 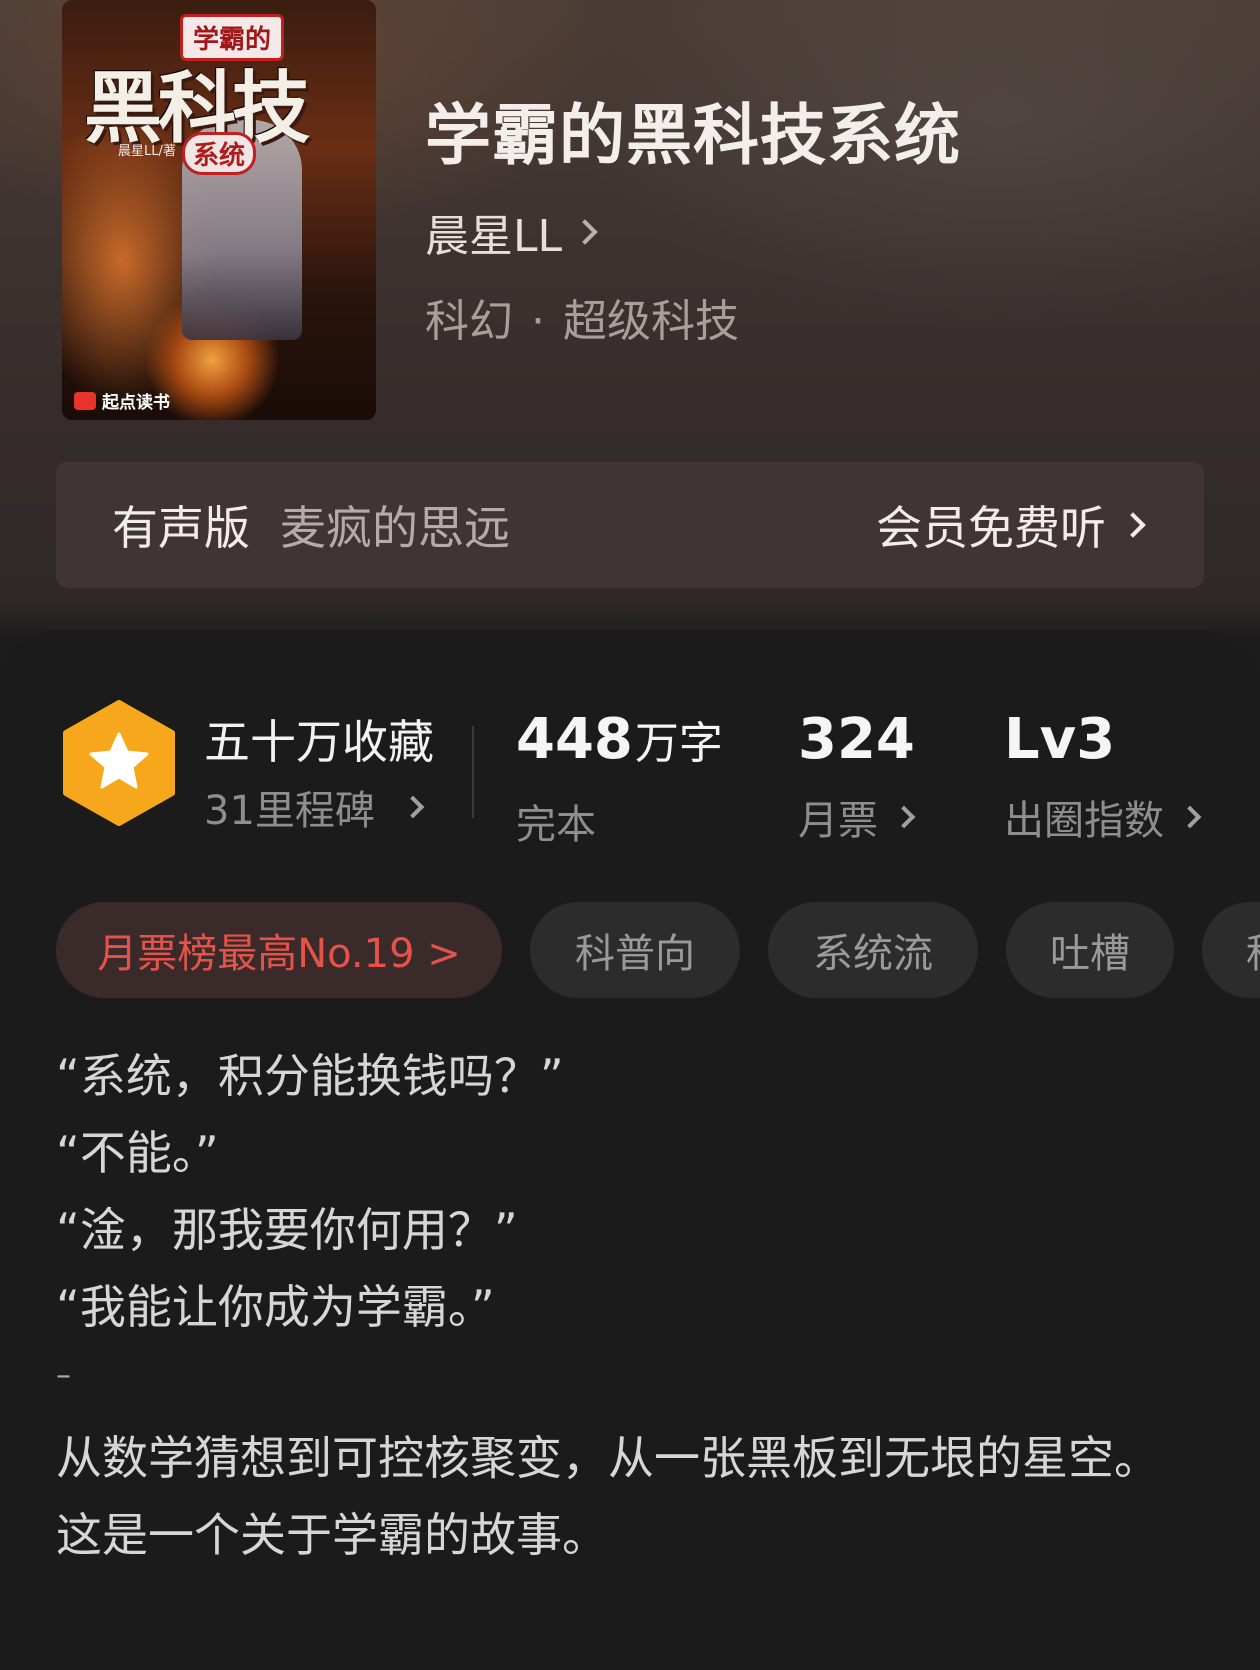 What do you see at coordinates (319, 739) in the screenshot?
I see `collect-count-title: 五十万收藏` at bounding box center [319, 739].